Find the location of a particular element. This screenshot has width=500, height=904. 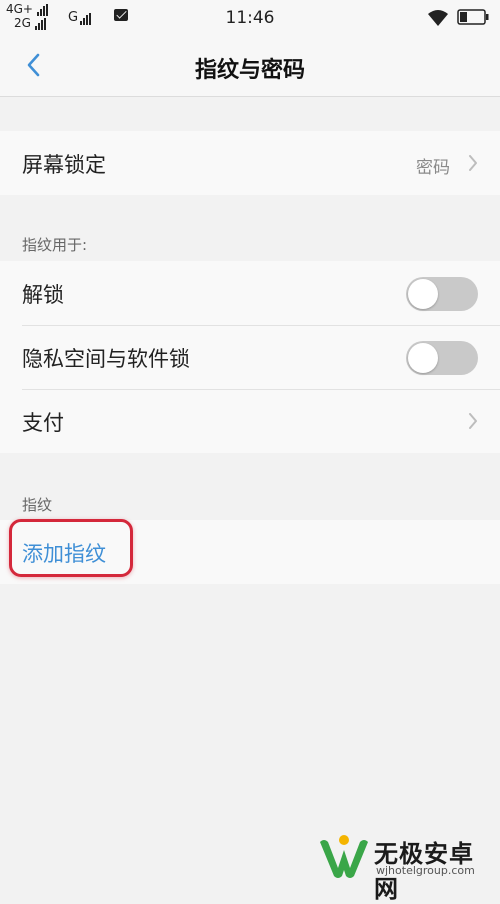

watermark-logo-icon is located at coordinates (344, 856).